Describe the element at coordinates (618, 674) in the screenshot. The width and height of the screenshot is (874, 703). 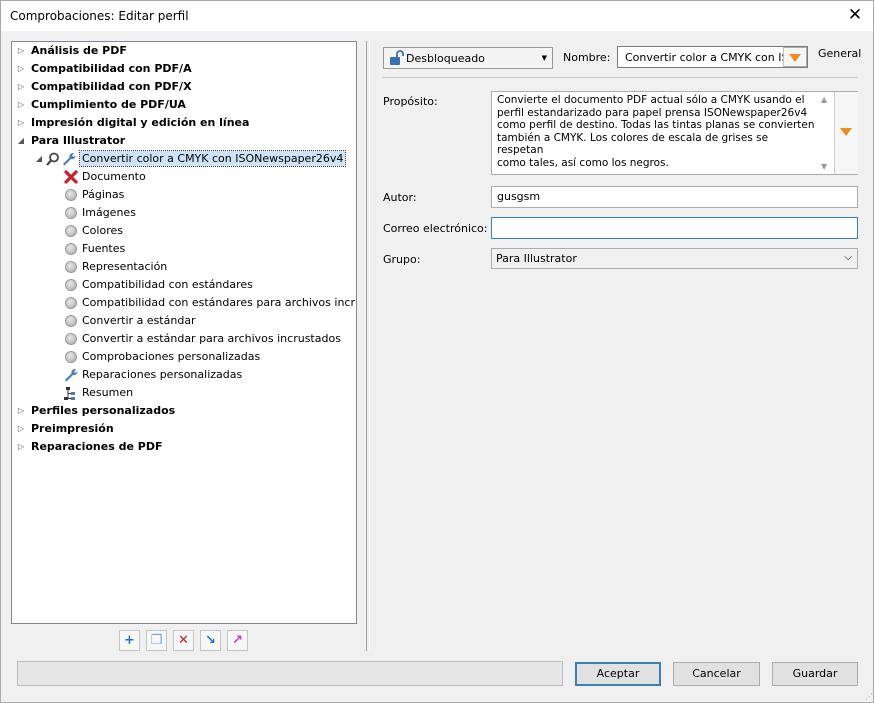
I see `accept-button: Aceptar` at that location.